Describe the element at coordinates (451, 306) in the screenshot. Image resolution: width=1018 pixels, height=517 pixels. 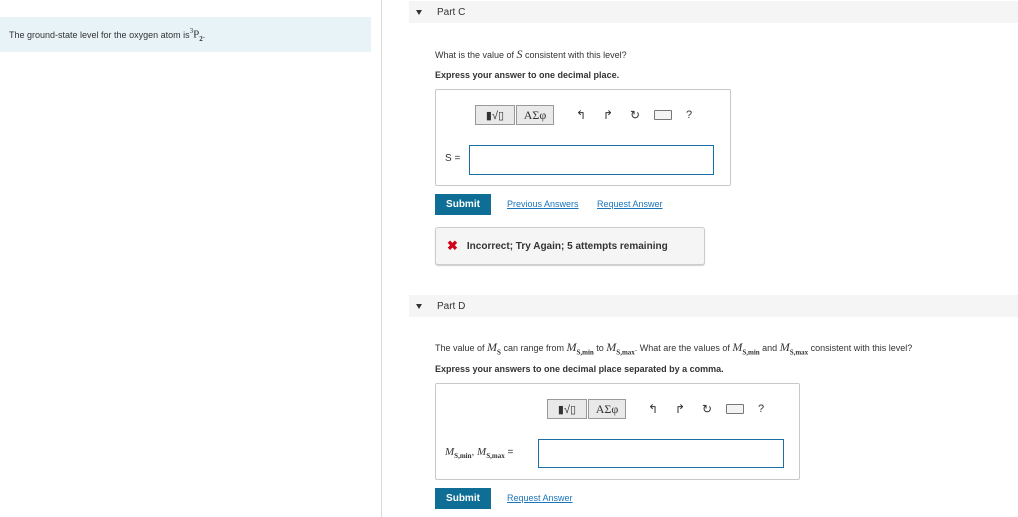
I see `part-d-title: Part D` at that location.